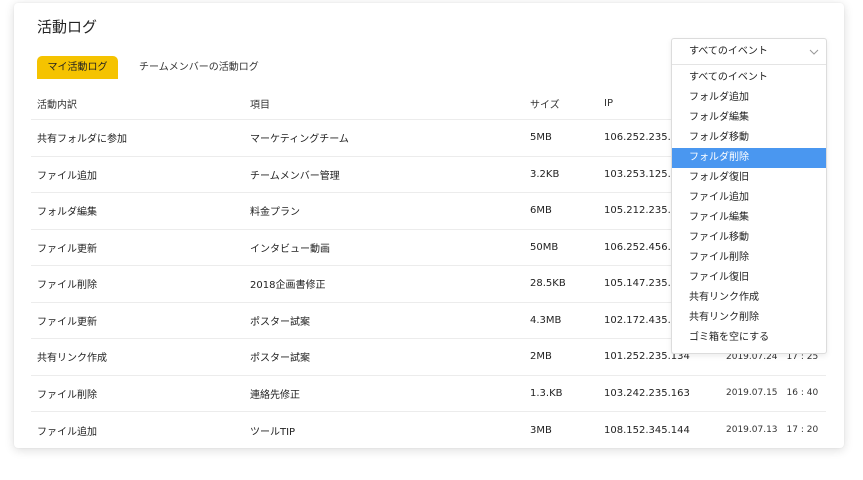 The height and width of the screenshot is (480, 863). What do you see at coordinates (541, 211) in the screenshot?
I see `cell-size: 6MB` at bounding box center [541, 211].